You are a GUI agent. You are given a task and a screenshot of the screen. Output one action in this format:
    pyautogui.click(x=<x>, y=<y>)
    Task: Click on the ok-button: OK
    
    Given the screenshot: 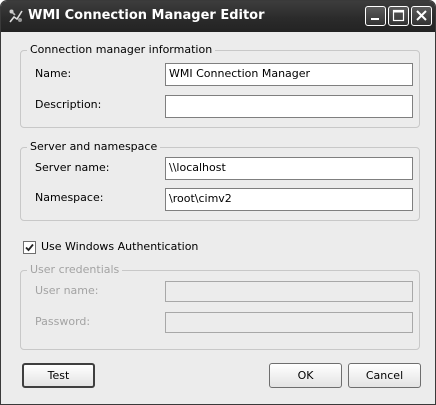 What is the action you would take?
    pyautogui.click(x=305, y=375)
    